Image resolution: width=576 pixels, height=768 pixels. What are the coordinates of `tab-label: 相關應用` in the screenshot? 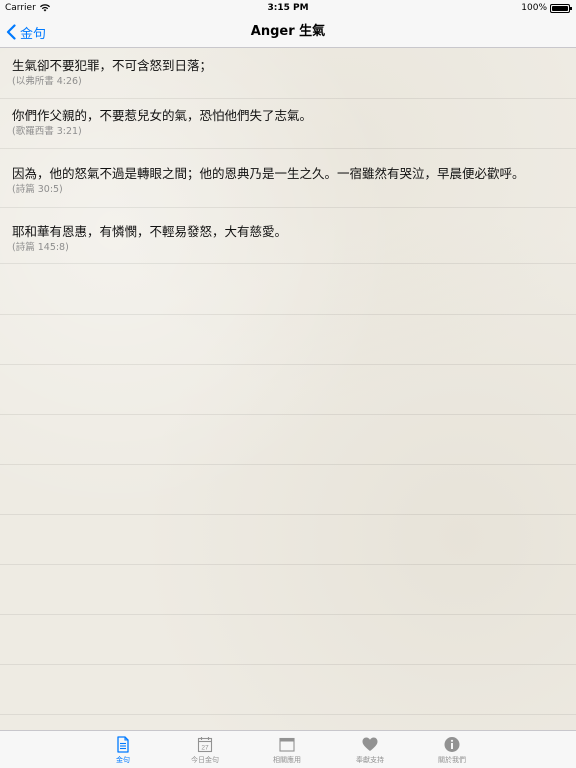 It's located at (287, 760).